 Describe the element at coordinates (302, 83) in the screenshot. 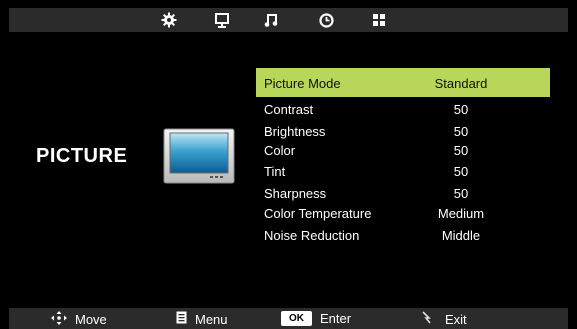

I see `menu-item-label: Picture Mode` at that location.